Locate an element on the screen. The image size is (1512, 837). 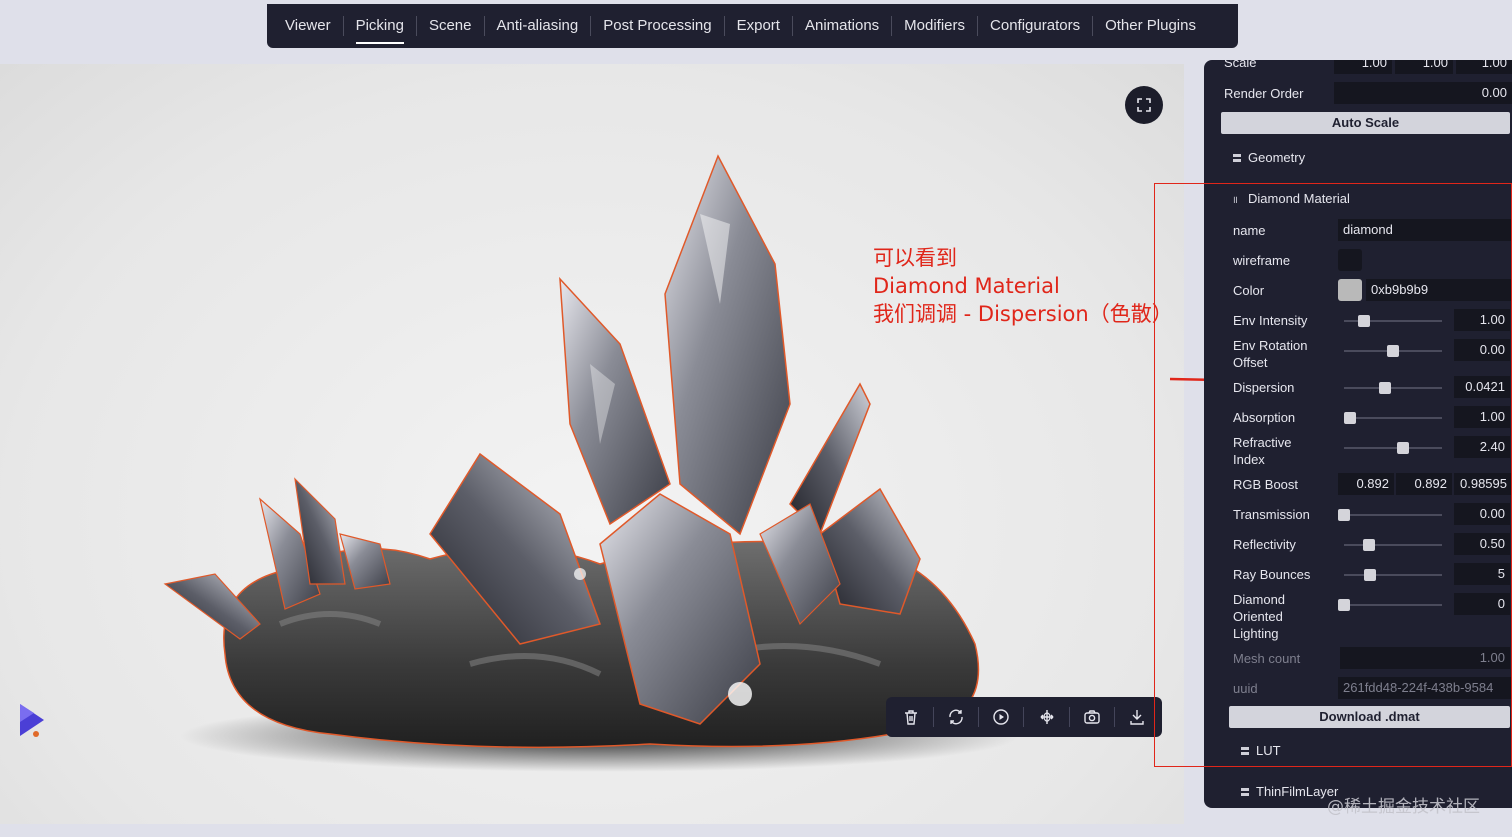
tab-export: Export is located at coordinates (757, 26).